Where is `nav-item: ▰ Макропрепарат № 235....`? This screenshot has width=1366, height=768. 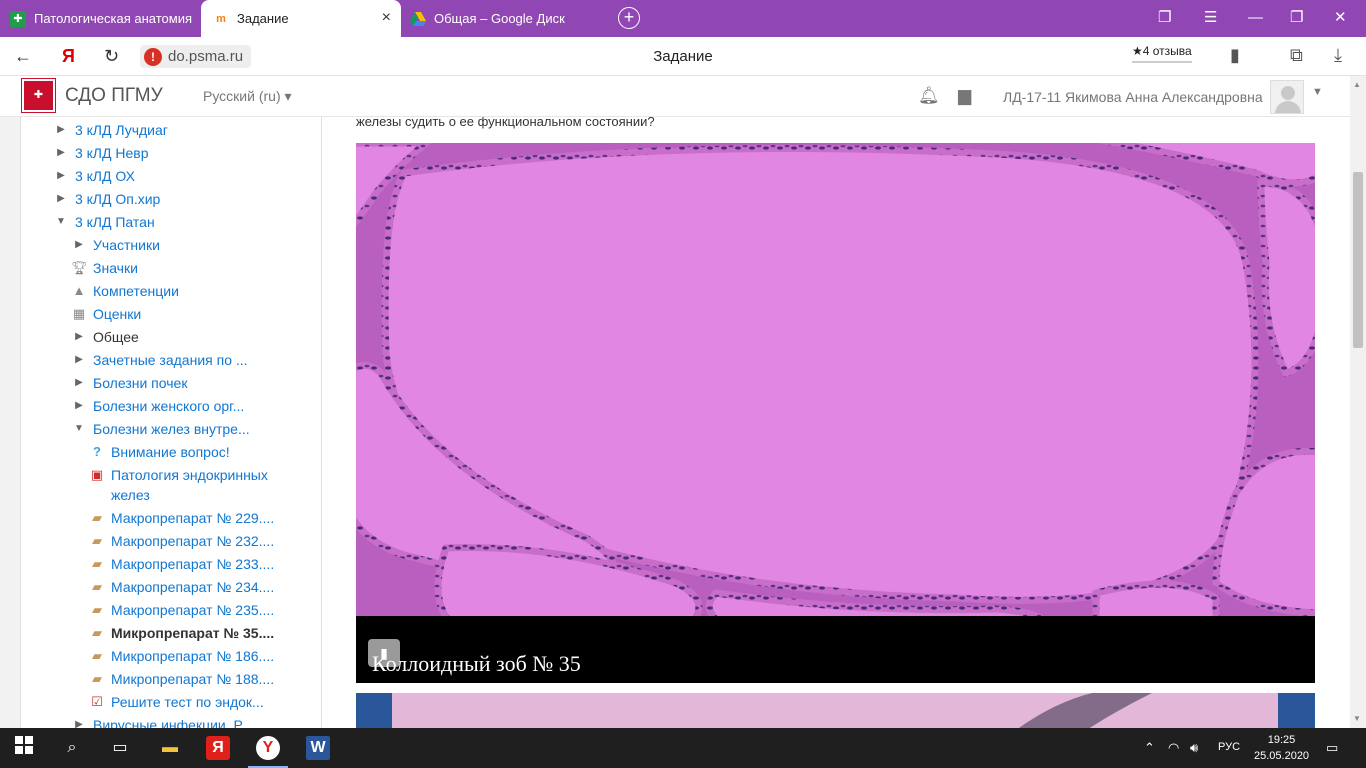
nav-item: ▰ Макропрепарат № 235.... is located at coordinates (181, 611).